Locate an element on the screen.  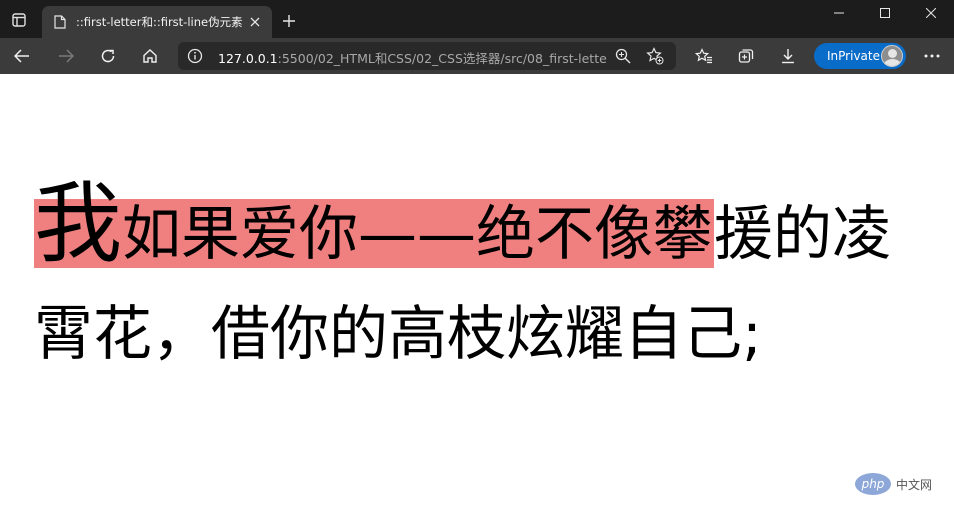
back-arrow-icon is located at coordinates (22, 56).